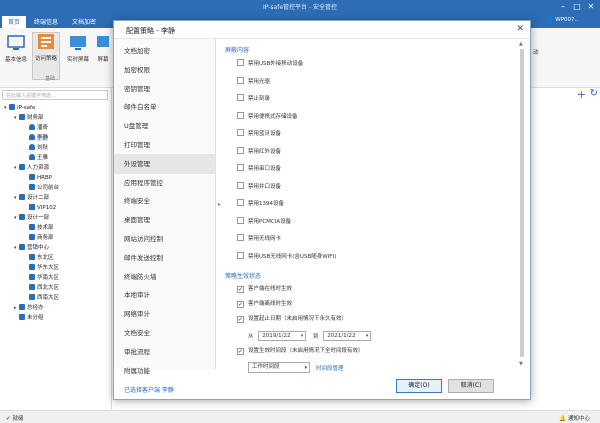  I want to click on tree-item: ▾ IP-safe, so click(19, 108).